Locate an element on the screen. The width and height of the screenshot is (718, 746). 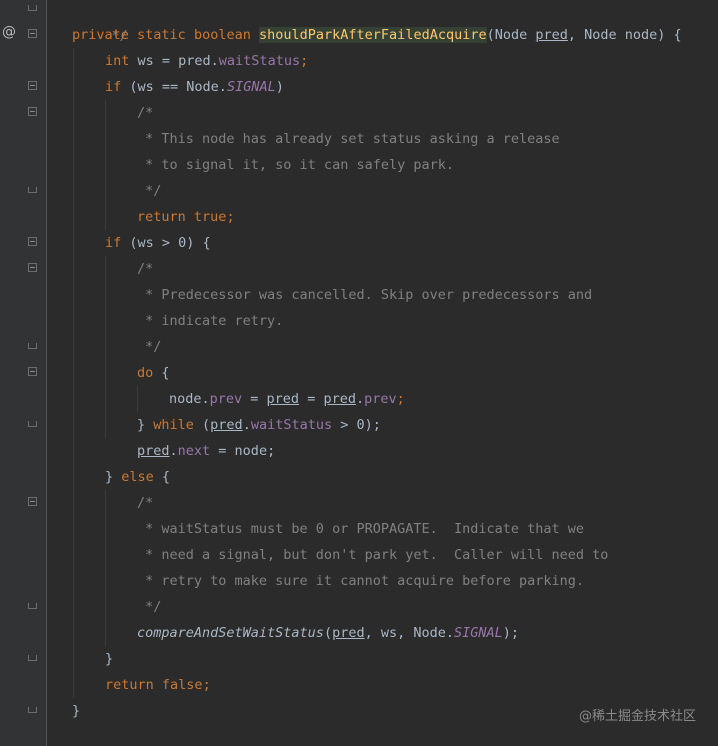
keyword: else is located at coordinates (137, 477).